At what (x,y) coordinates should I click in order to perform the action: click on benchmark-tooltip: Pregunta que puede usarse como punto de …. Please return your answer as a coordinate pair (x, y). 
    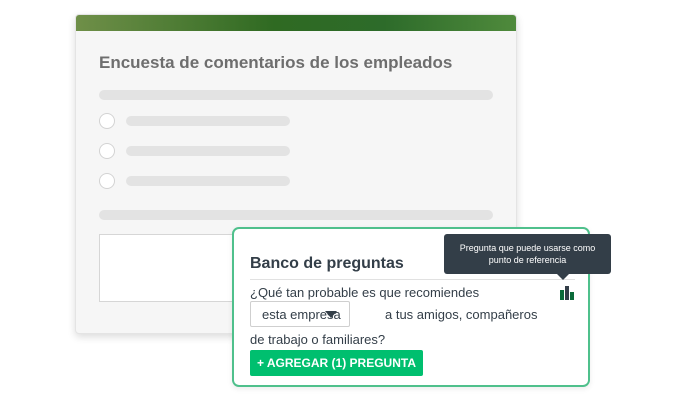
    Looking at the image, I should click on (527, 254).